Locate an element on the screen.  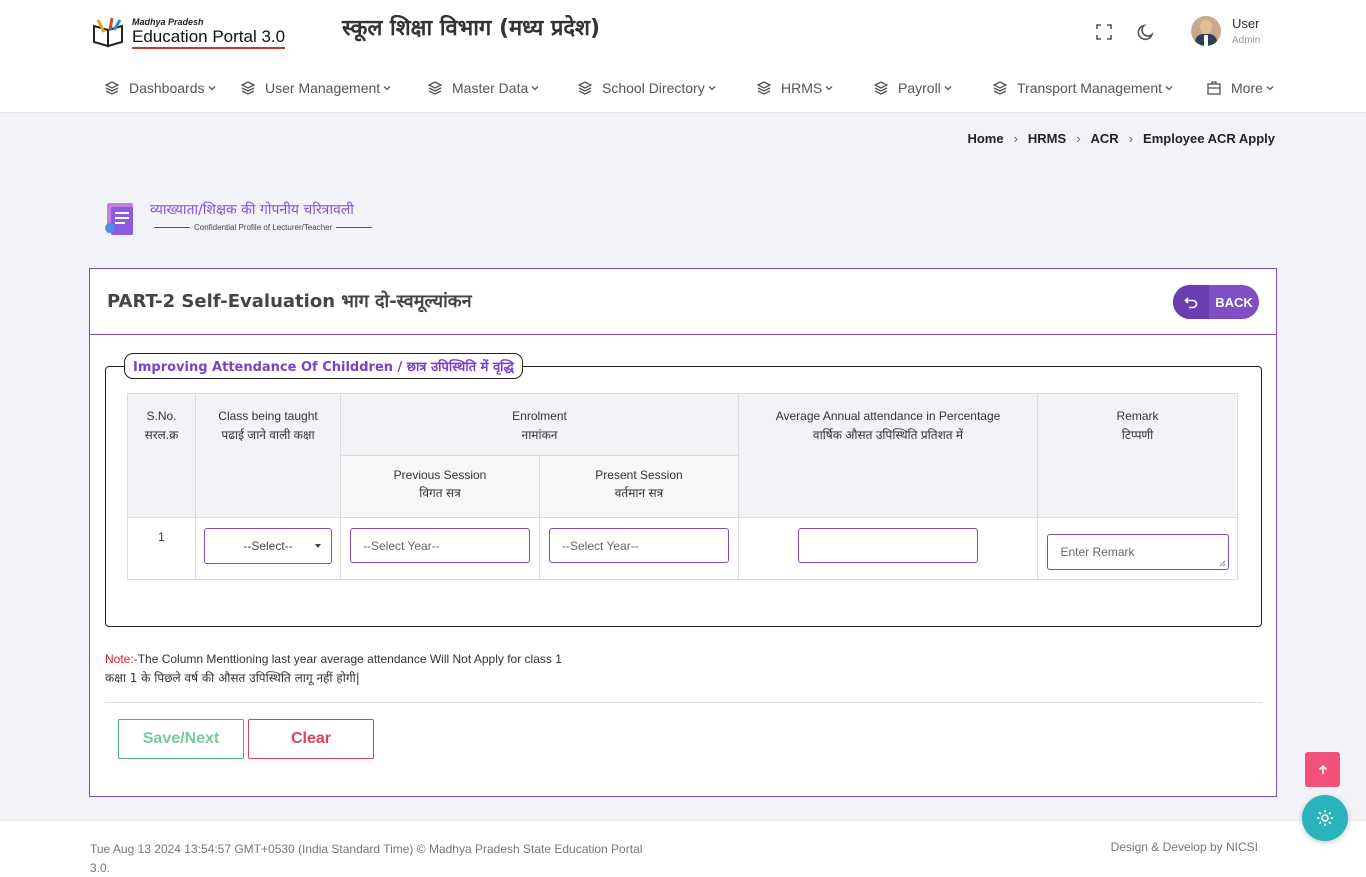
building-icon is located at coordinates (1214, 88).